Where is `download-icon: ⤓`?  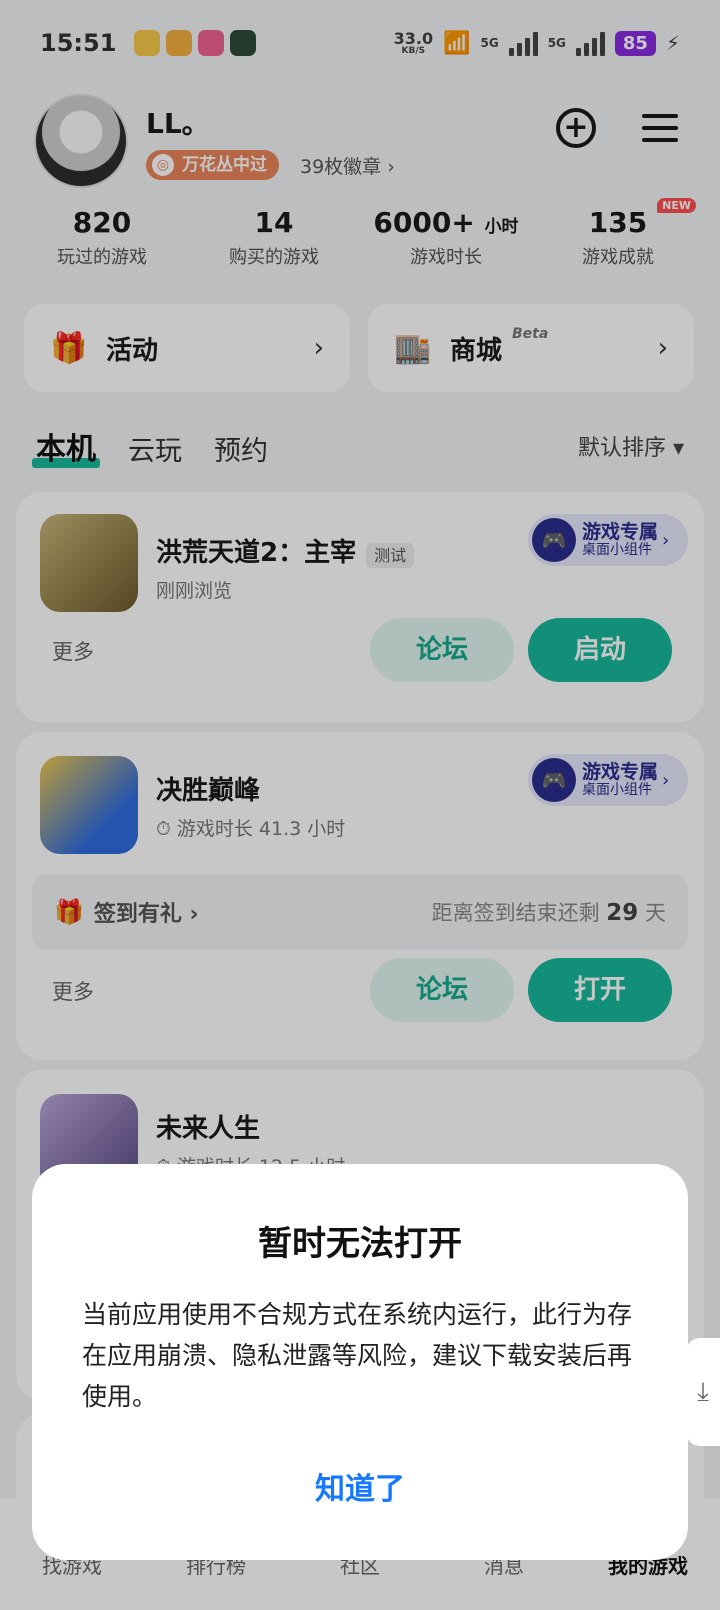
download-icon: ⤓ is located at coordinates (703, 1392).